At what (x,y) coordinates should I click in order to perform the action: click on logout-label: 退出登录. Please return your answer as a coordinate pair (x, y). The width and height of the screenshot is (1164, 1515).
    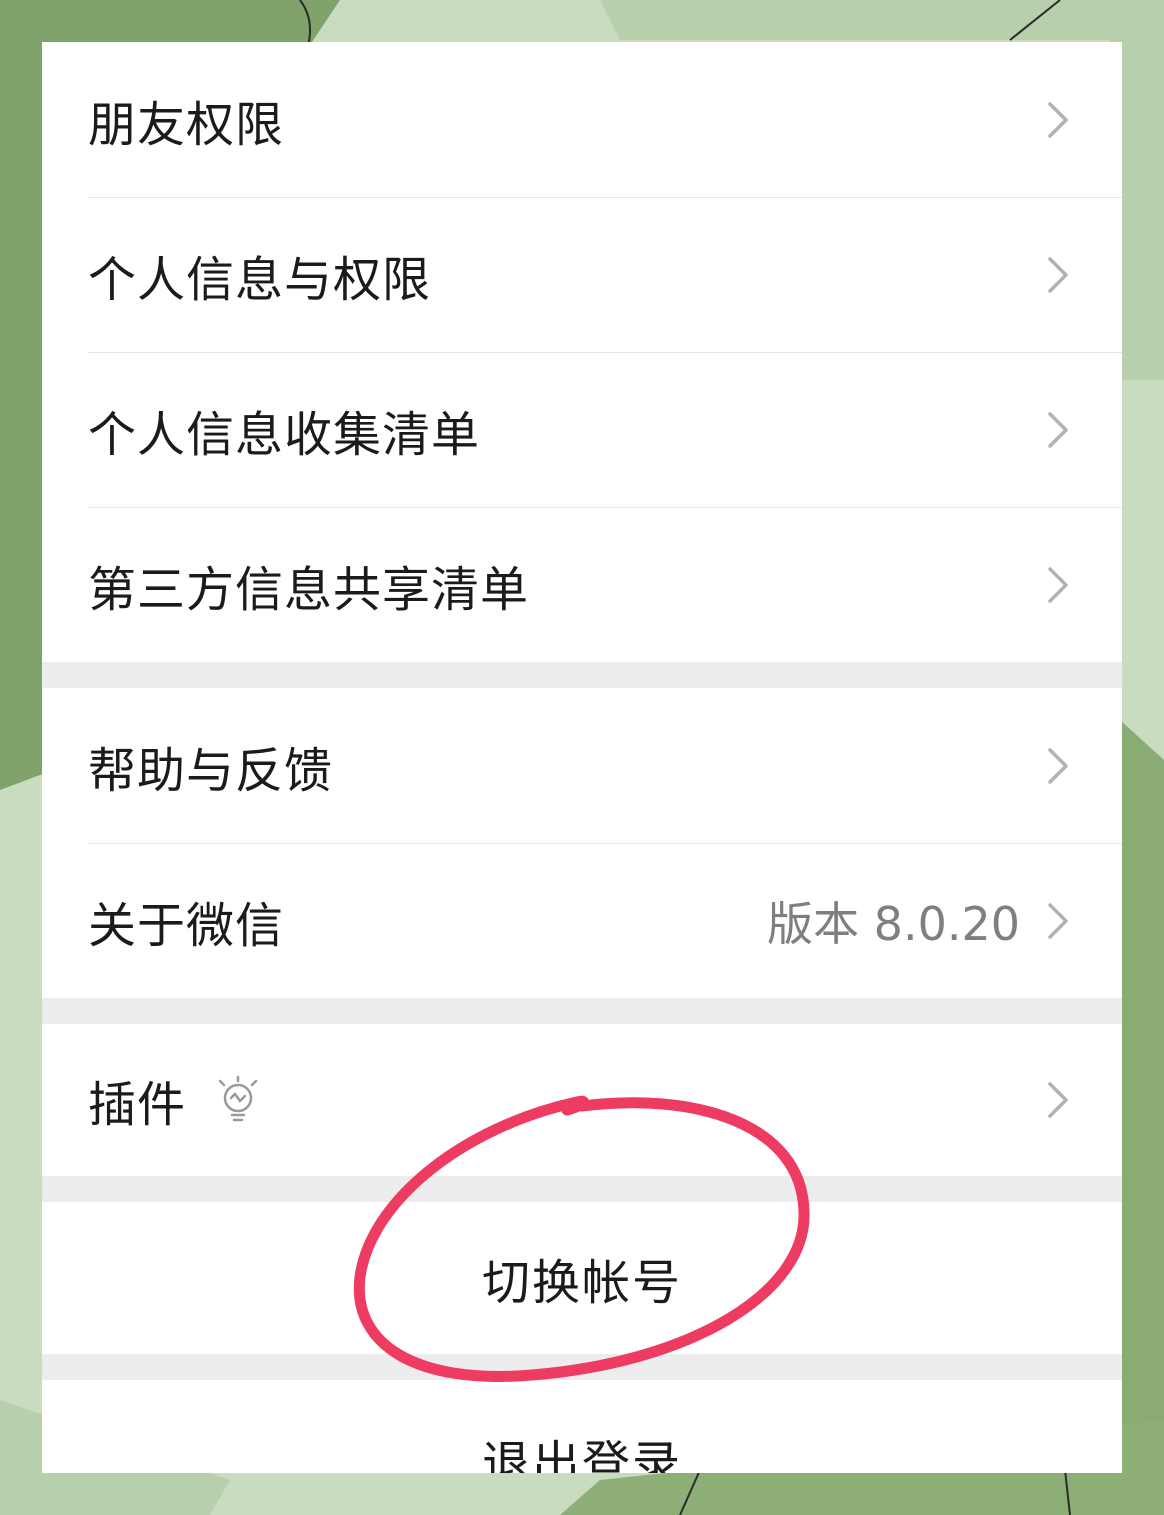
    Looking at the image, I should click on (581, 1454).